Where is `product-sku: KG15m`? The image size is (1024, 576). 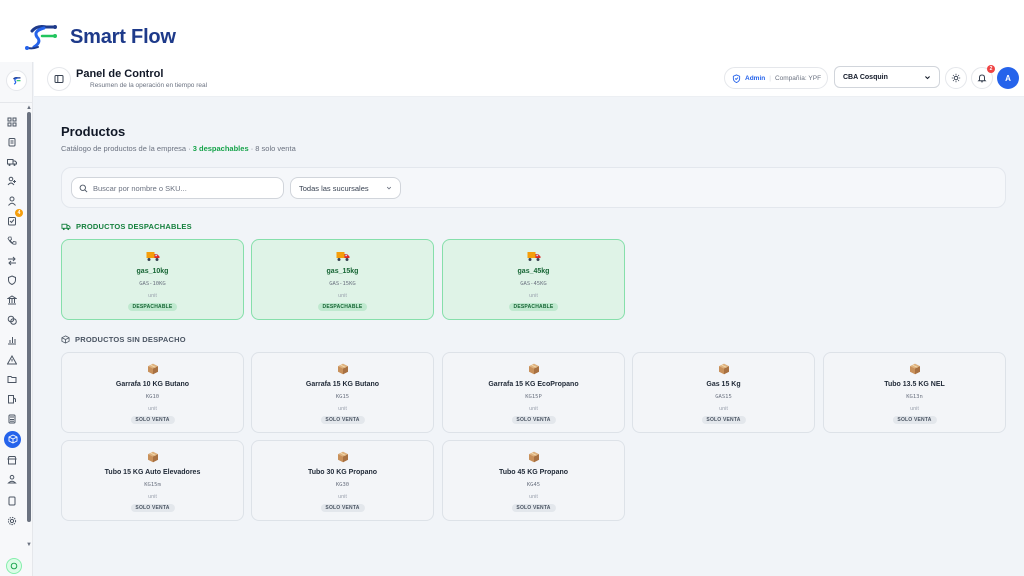
product-sku: KG15m is located at coordinates (152, 485).